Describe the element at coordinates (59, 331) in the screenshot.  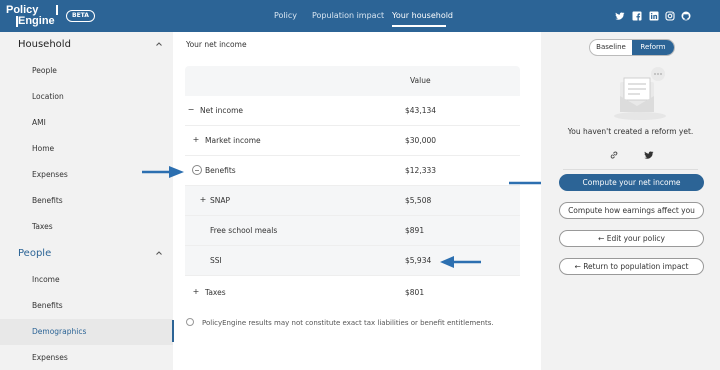
I see `sidebar-item-label: Demographics` at that location.